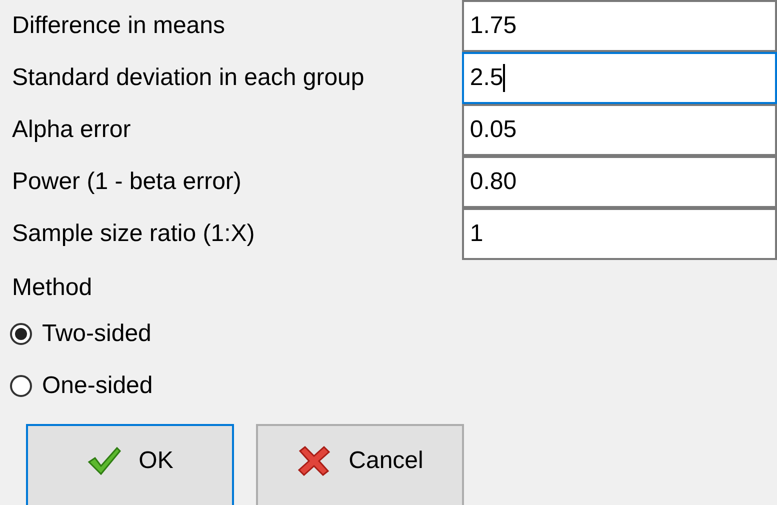 The height and width of the screenshot is (505, 777). Describe the element at coordinates (103, 461) in the screenshot. I see `checkmark-icon` at that location.